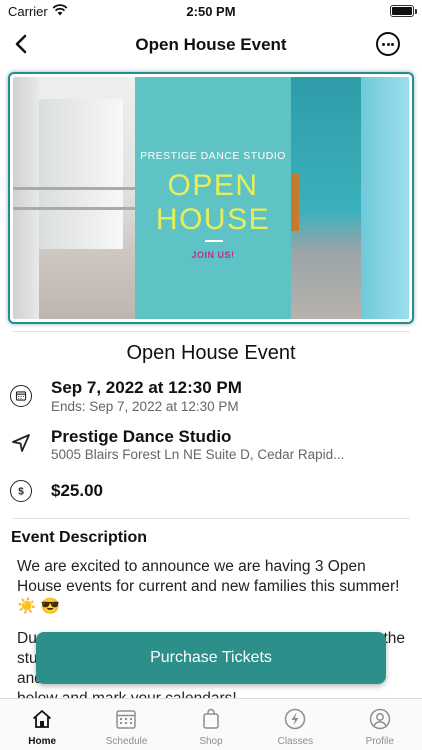 This screenshot has width=422, height=750. Describe the element at coordinates (38, 606) in the screenshot. I see `description-emoji-line: ☀️ 😎` at that location.